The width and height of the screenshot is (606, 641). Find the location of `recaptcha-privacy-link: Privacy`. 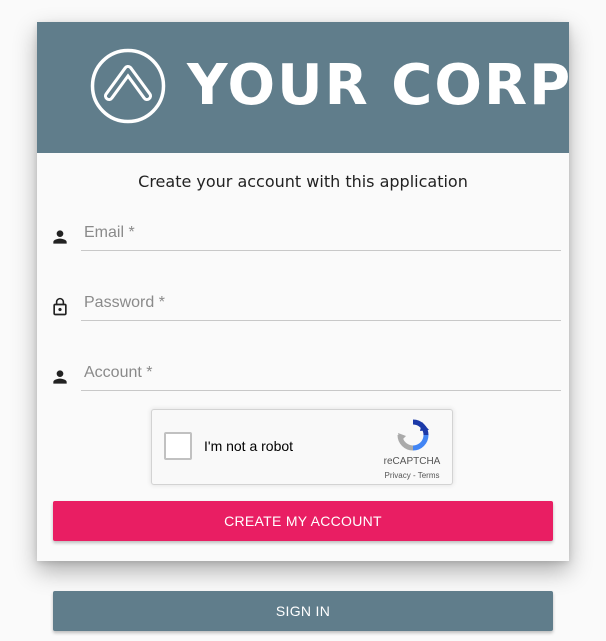

recaptcha-privacy-link: Privacy is located at coordinates (398, 475).